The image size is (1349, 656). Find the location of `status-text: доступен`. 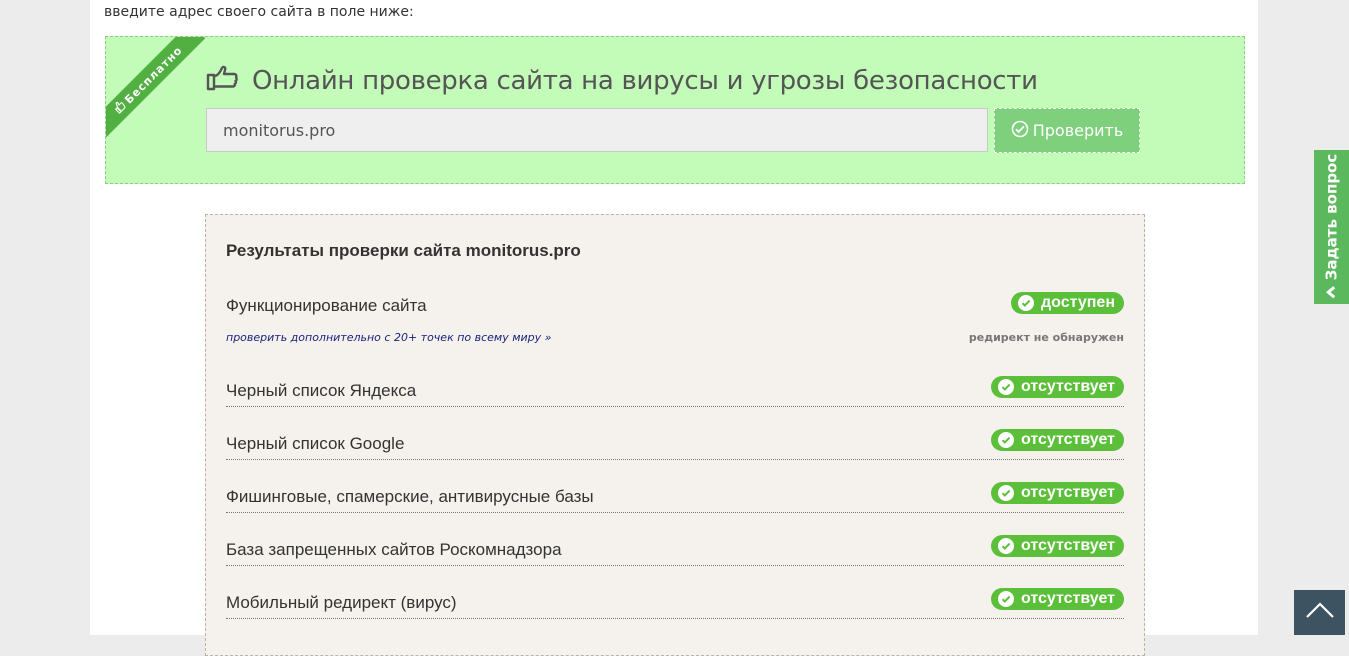

status-text: доступен is located at coordinates (1078, 302).